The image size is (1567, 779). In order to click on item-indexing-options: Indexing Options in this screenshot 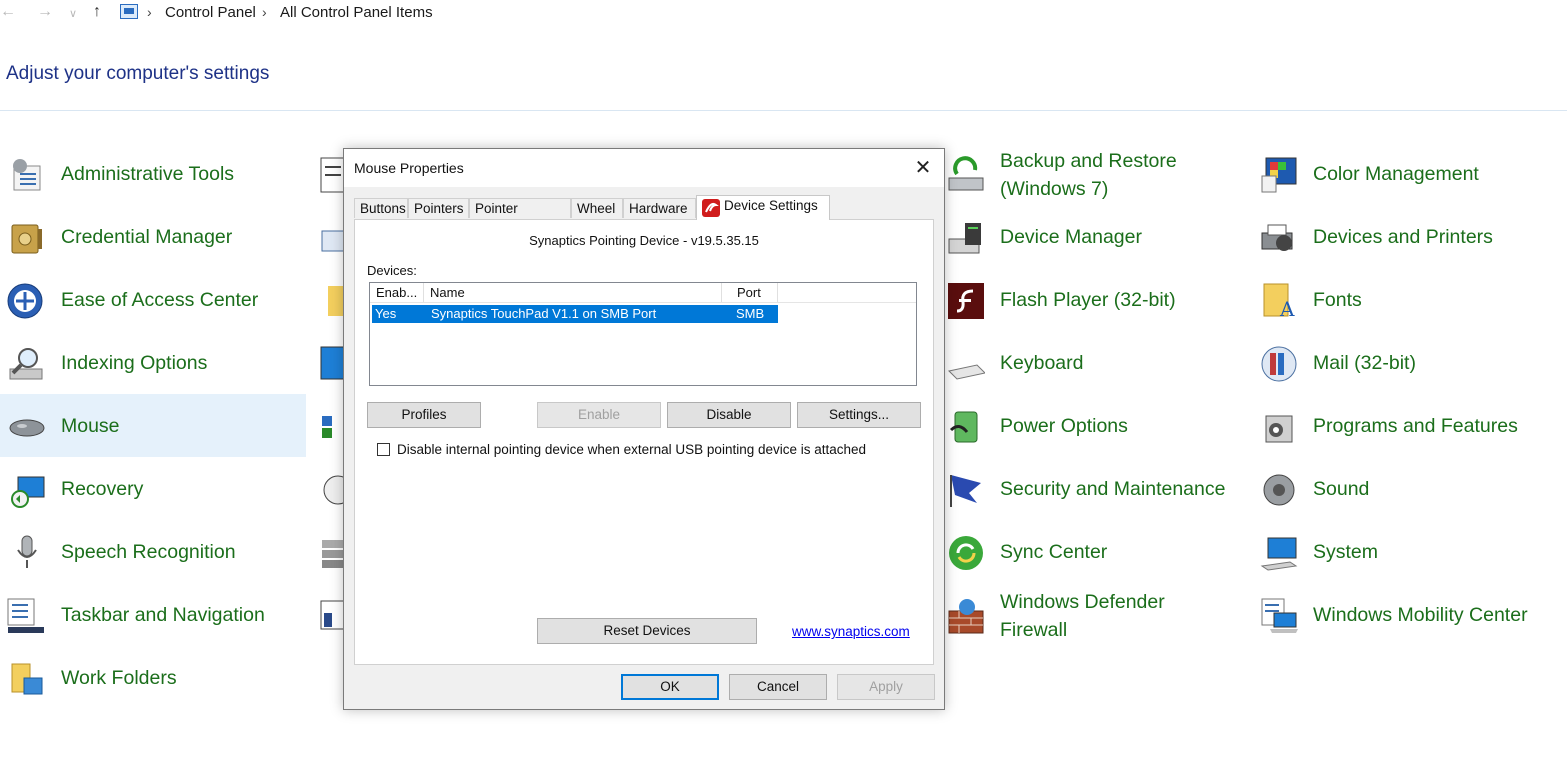, I will do `click(153, 363)`.